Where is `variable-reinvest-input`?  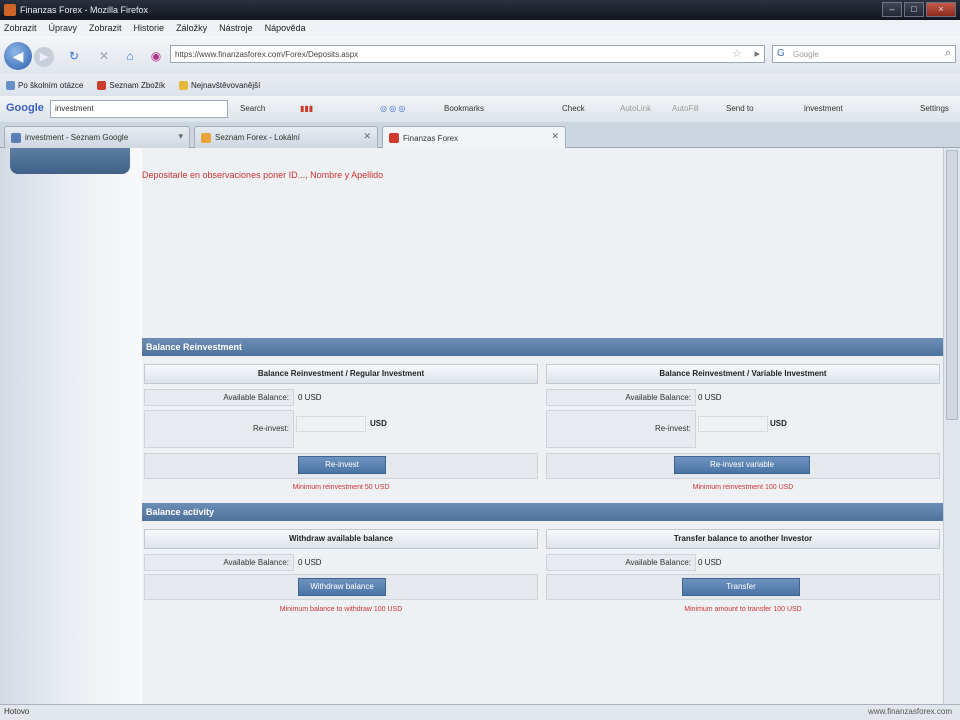
variable-reinvest-input is located at coordinates (733, 424).